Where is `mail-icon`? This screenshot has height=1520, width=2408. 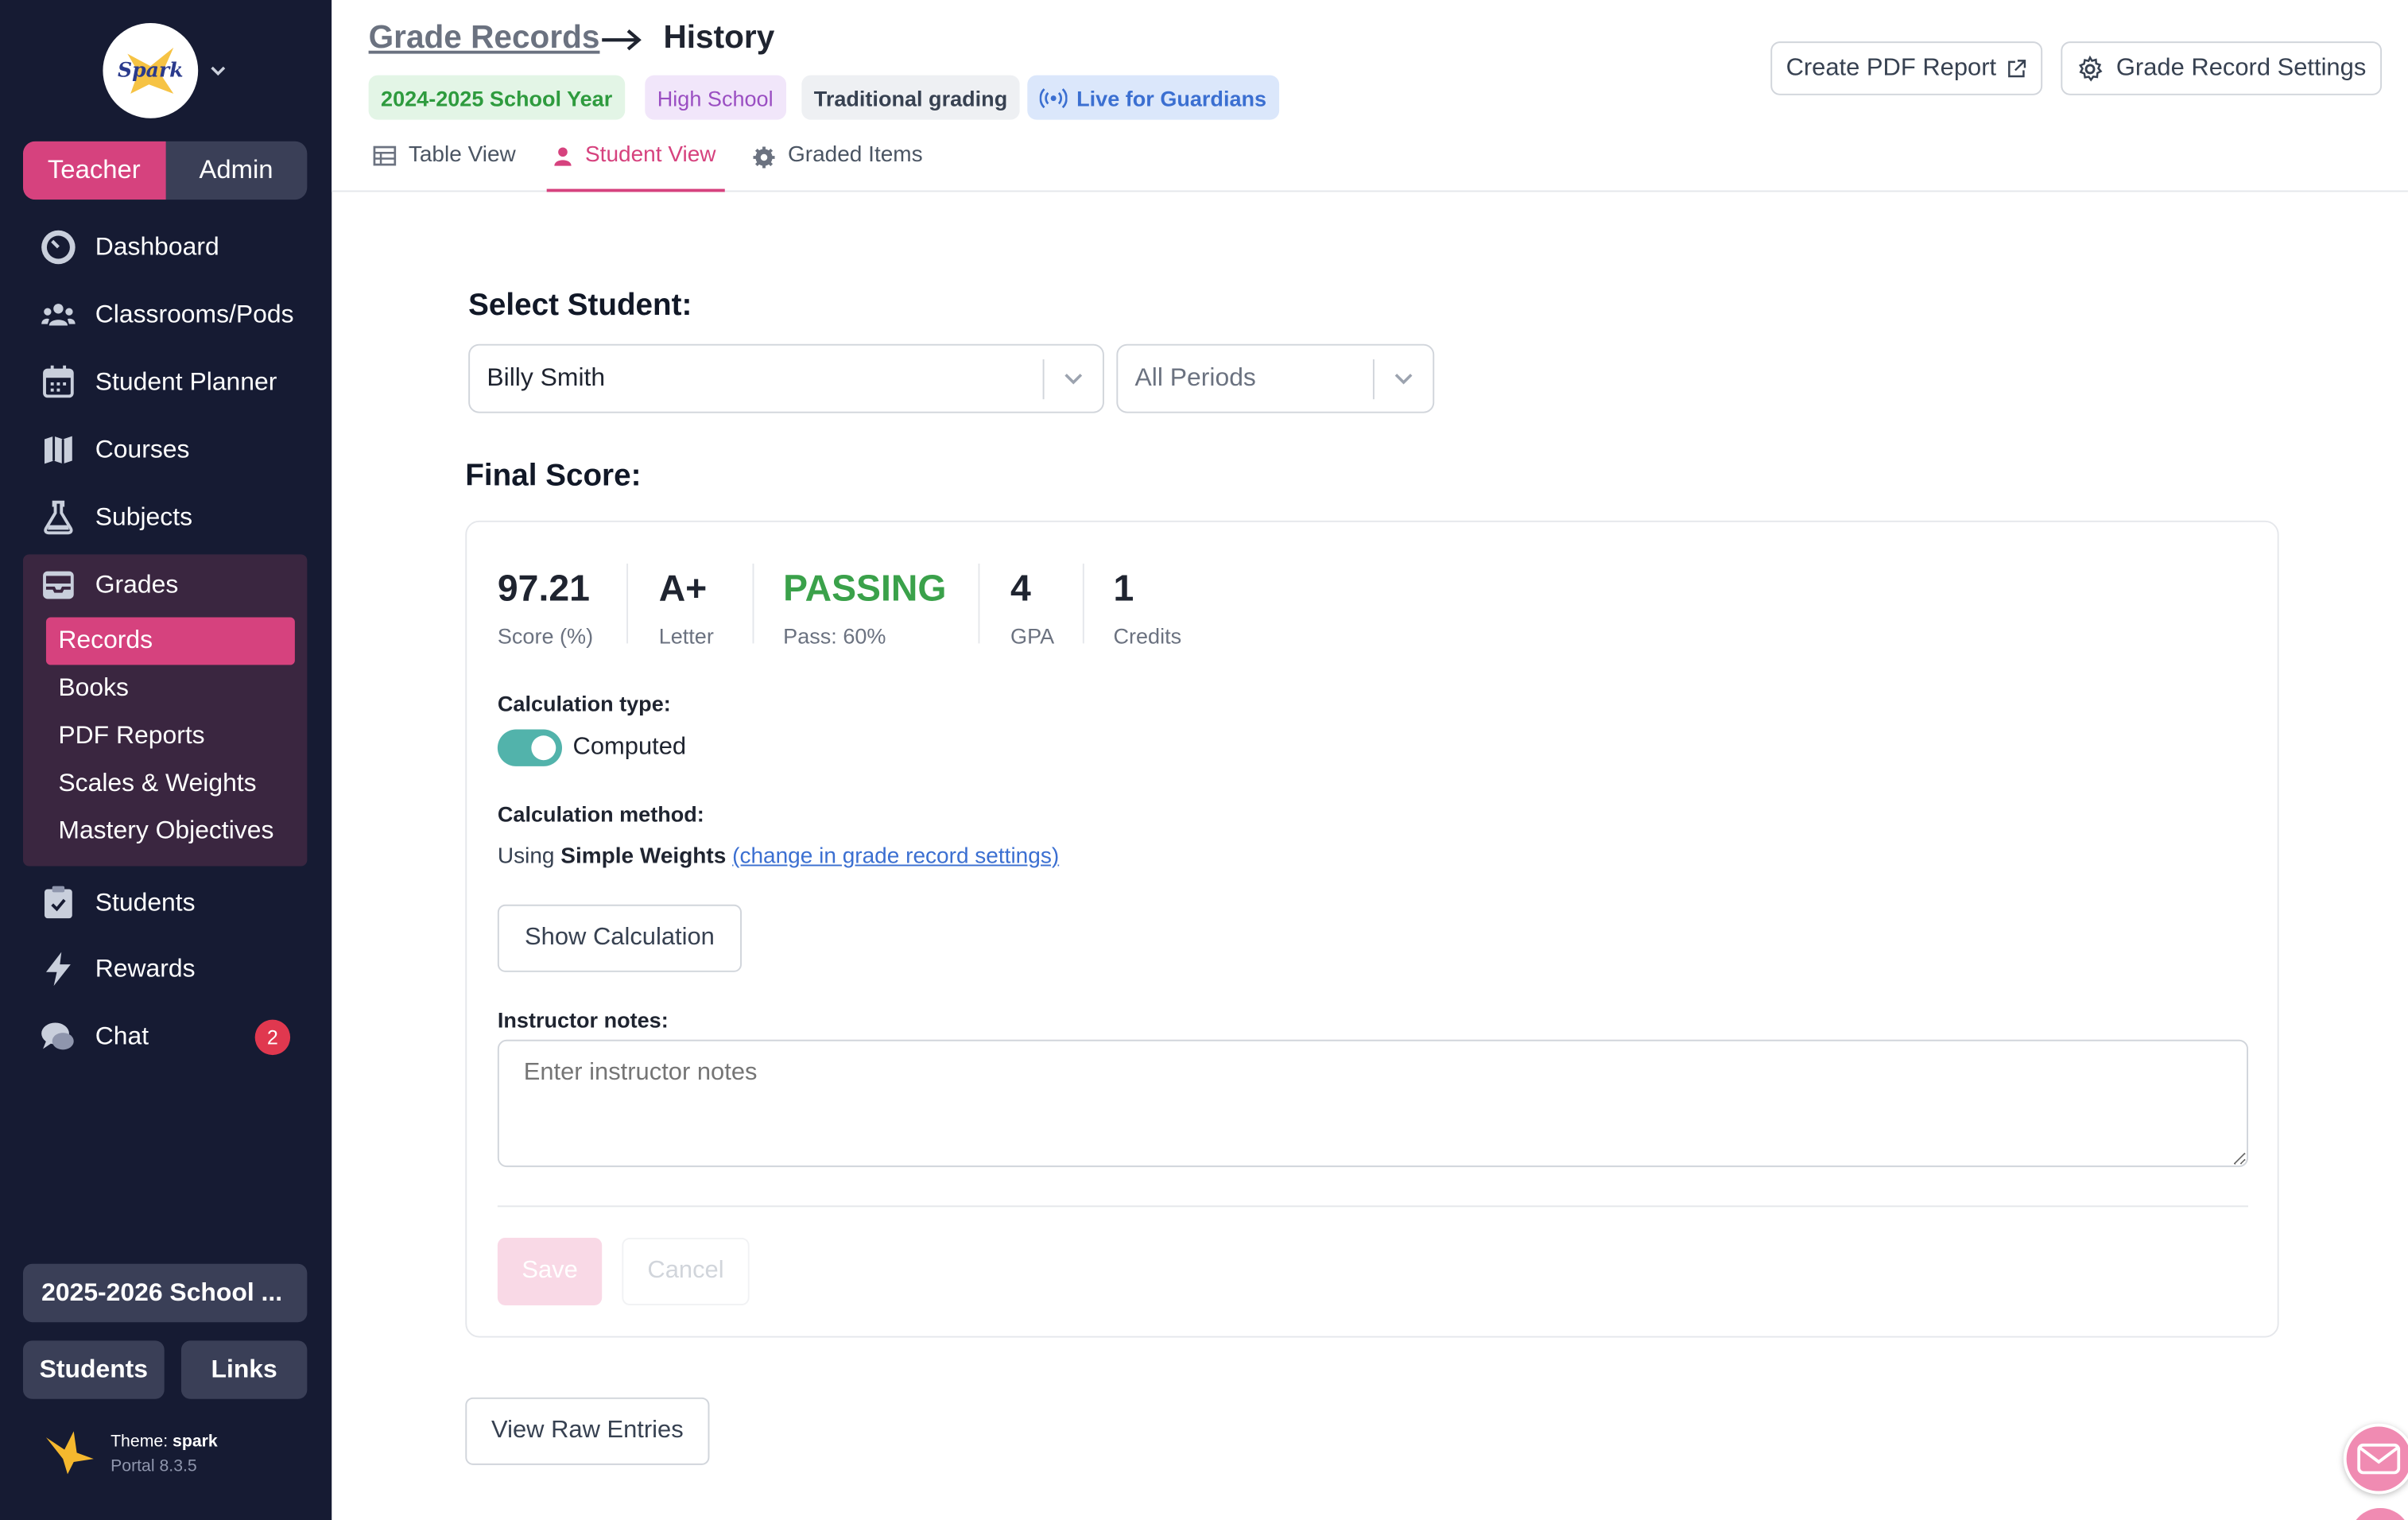 mail-icon is located at coordinates (2379, 1459).